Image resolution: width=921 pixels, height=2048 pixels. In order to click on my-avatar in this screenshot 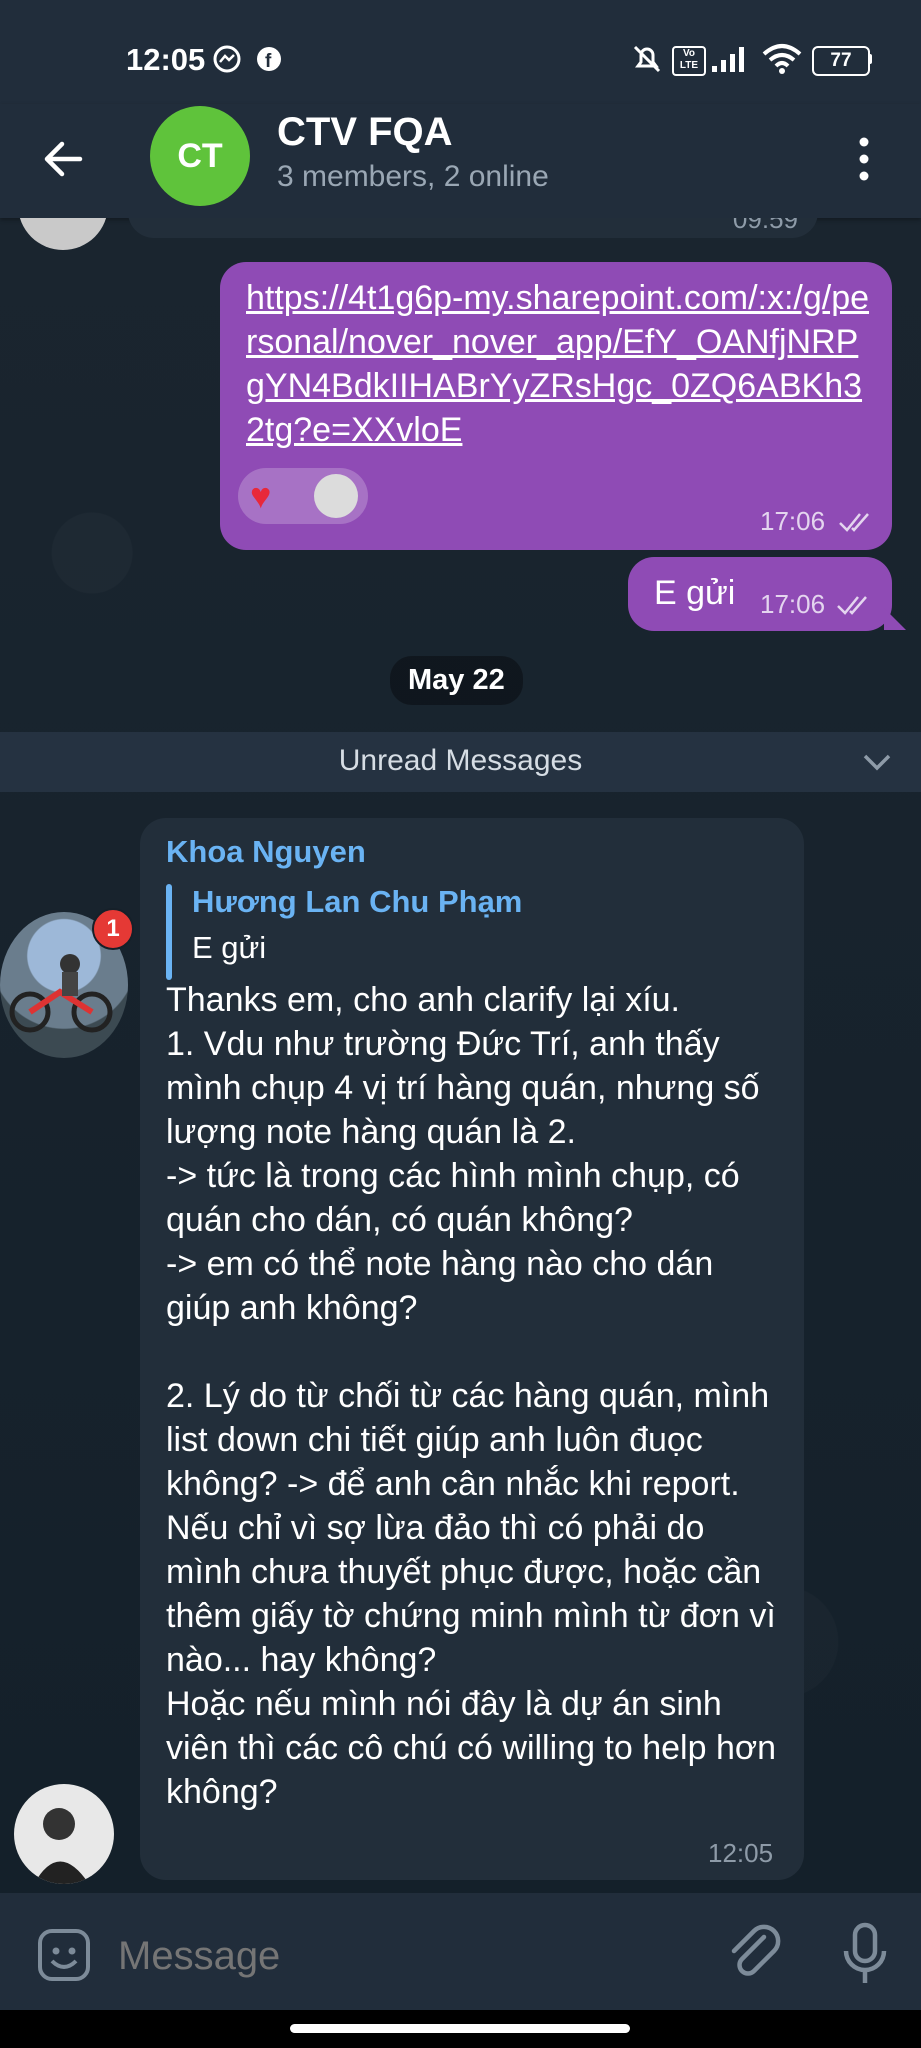, I will do `click(64, 1834)`.